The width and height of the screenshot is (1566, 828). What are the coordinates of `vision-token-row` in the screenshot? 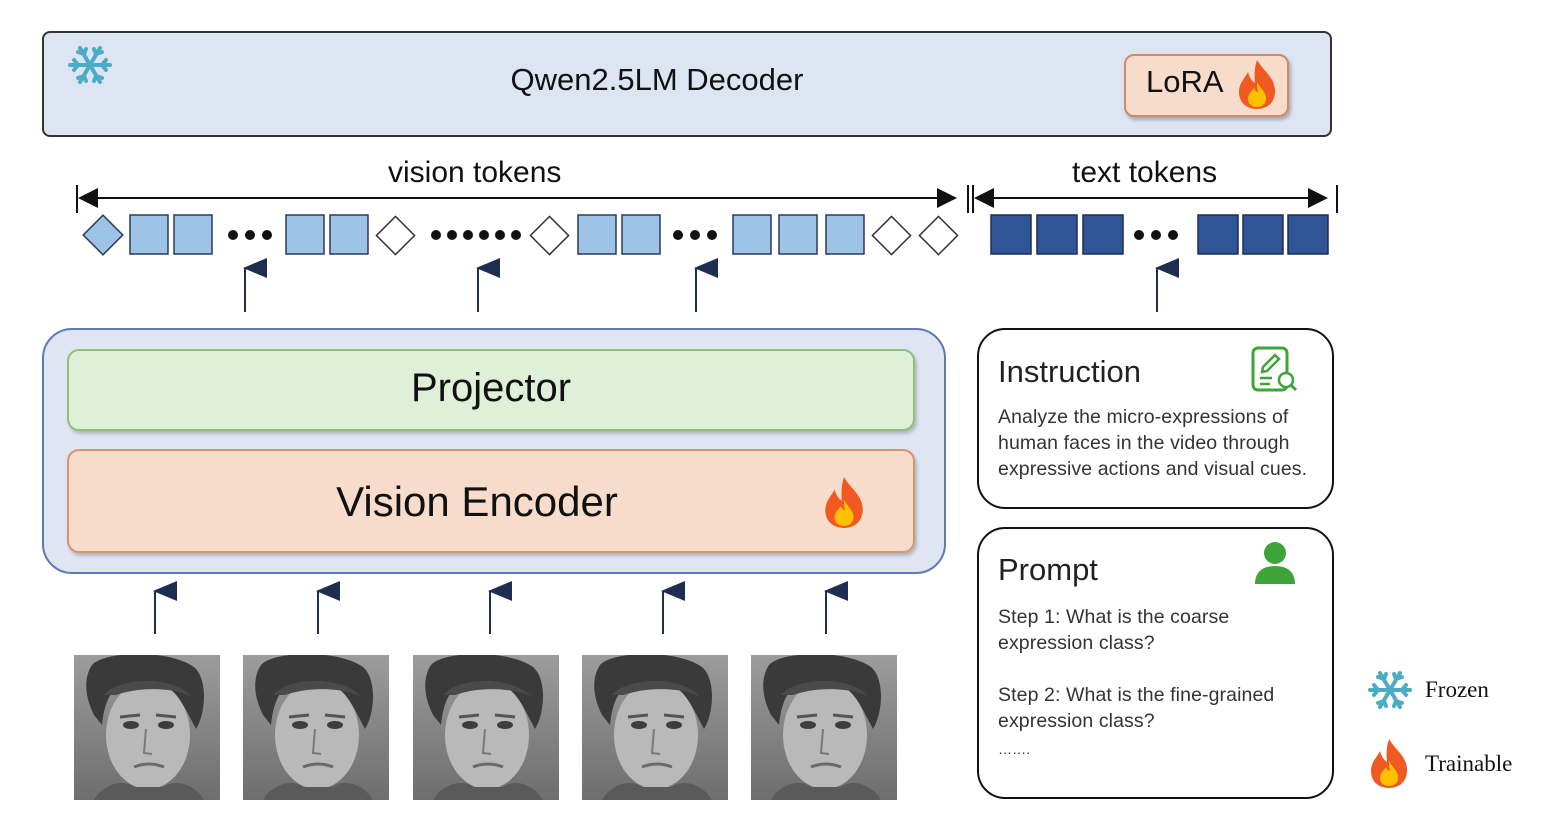 It's located at (520, 235).